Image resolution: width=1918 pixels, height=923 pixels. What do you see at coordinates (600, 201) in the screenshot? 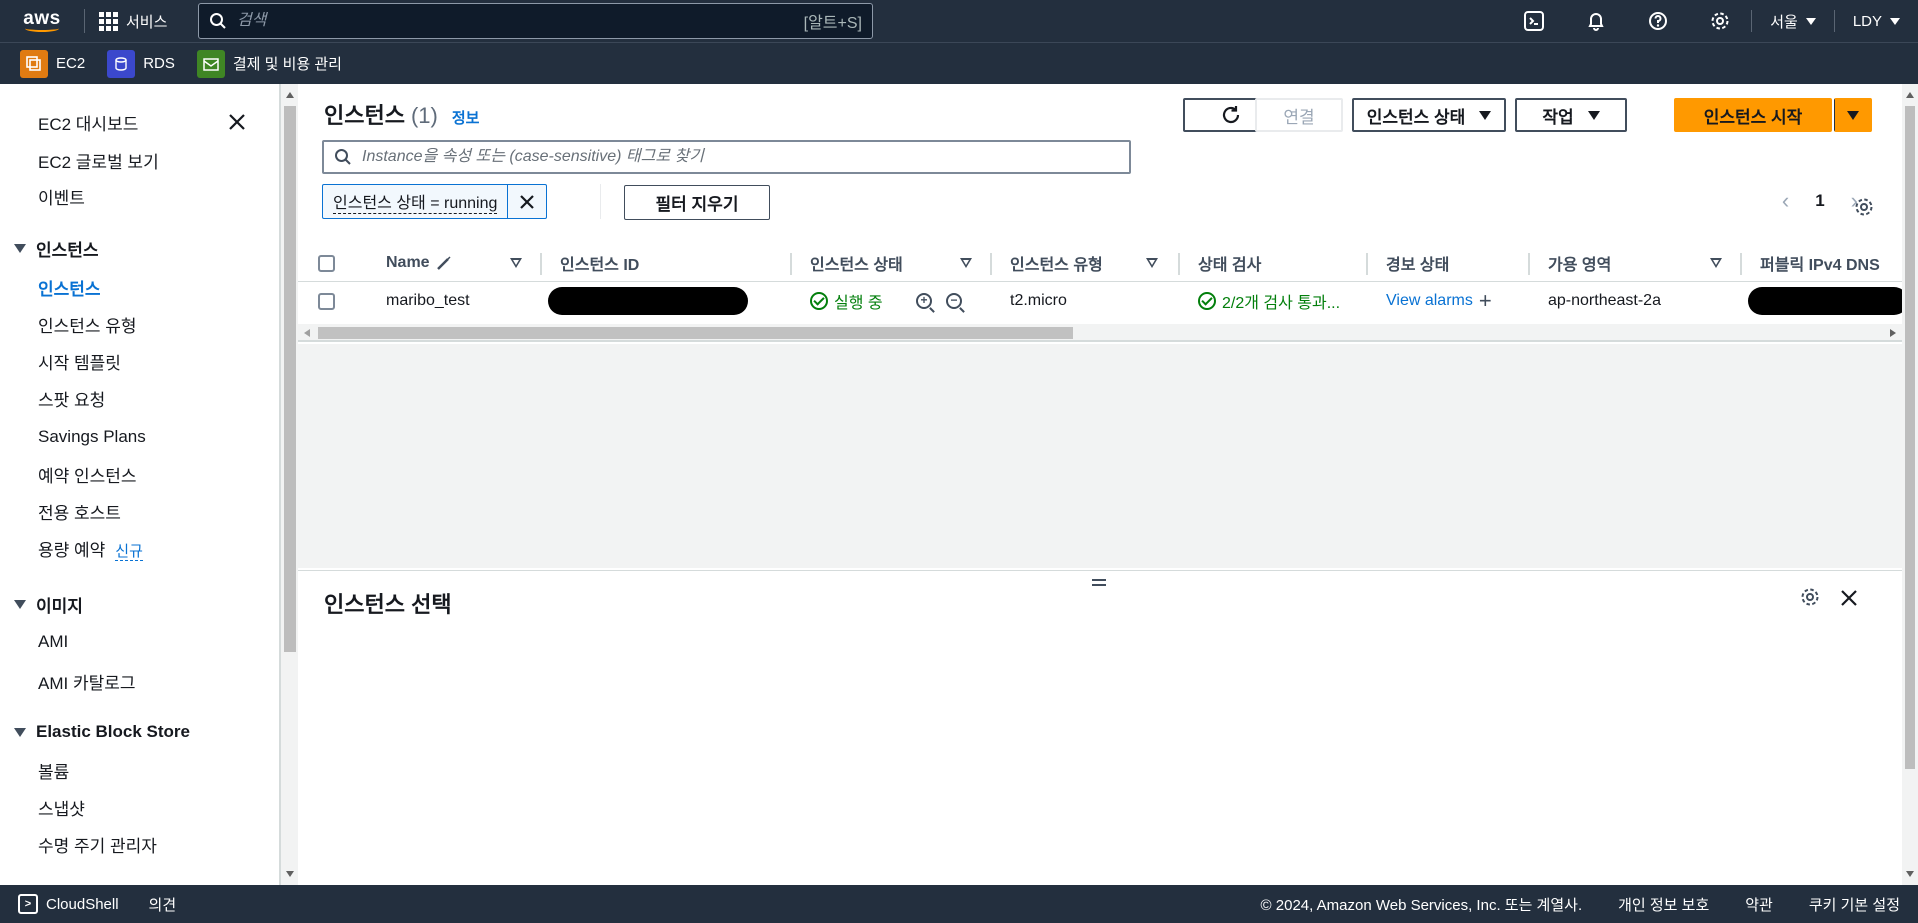
I see `divider` at bounding box center [600, 201].